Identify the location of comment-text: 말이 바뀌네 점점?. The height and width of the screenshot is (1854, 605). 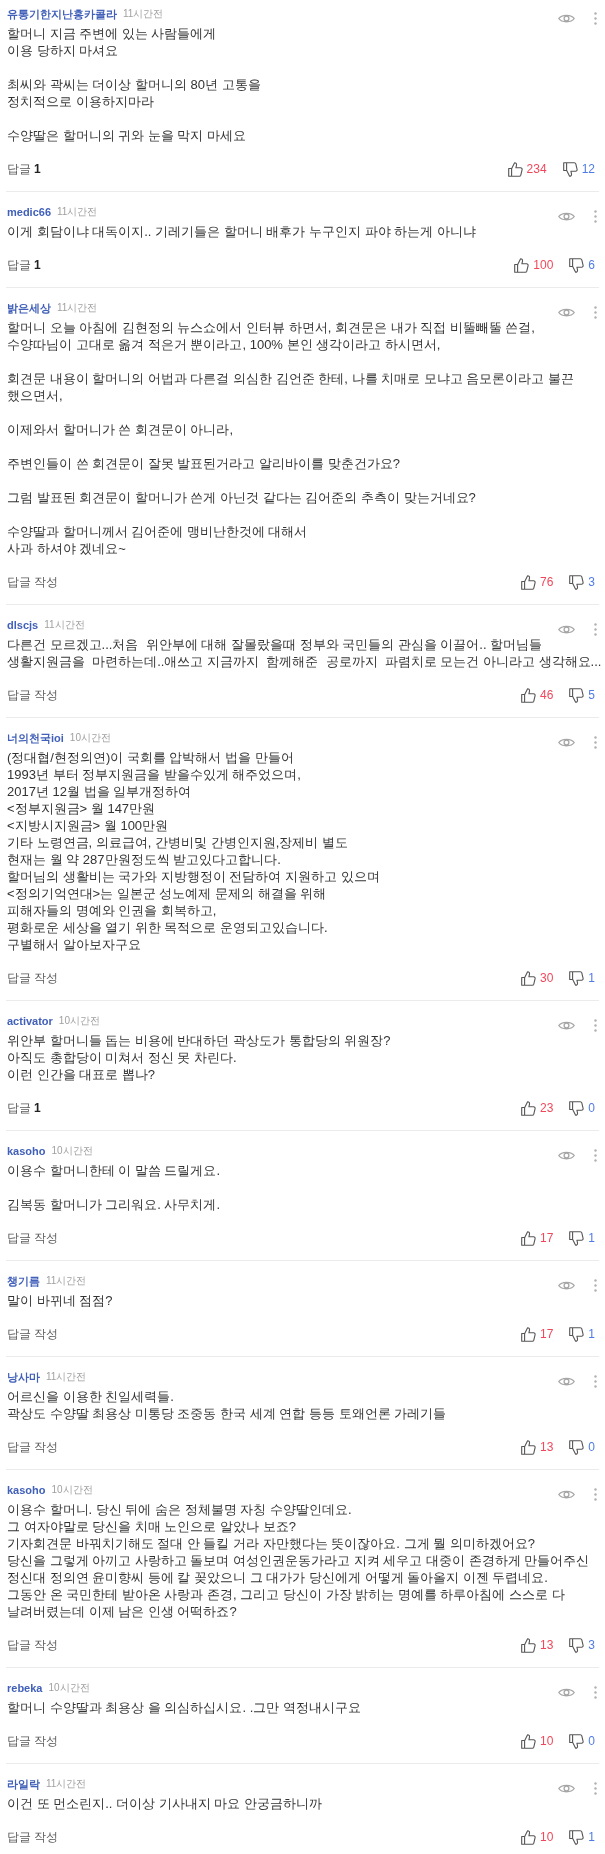
(60, 1300).